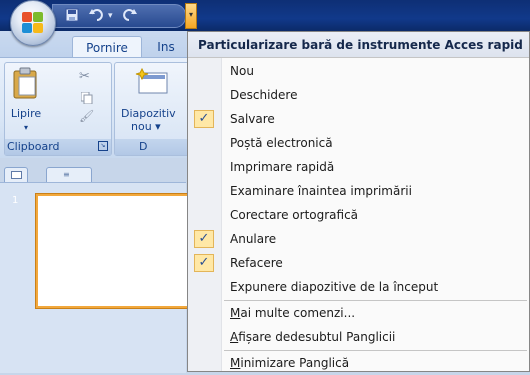  What do you see at coordinates (358, 167) in the screenshot?
I see `menu-item-quick-print: Imprimare rapidă` at bounding box center [358, 167].